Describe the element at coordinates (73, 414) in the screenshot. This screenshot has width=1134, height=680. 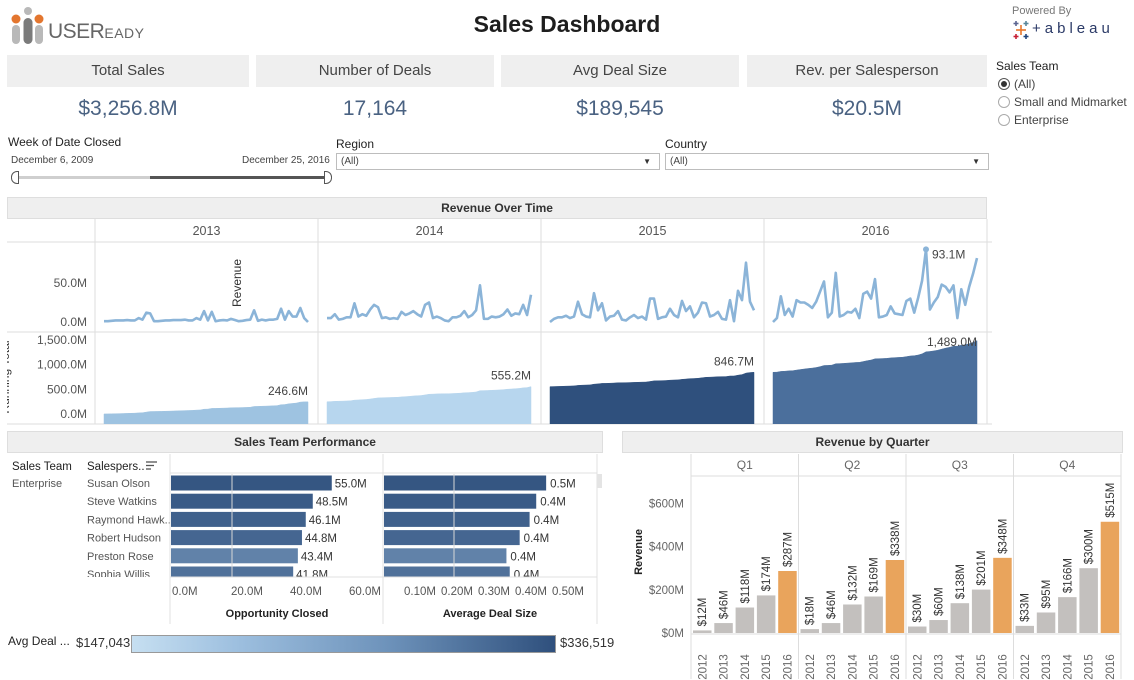
I see `running-total-y-tick: 0.0M` at that location.